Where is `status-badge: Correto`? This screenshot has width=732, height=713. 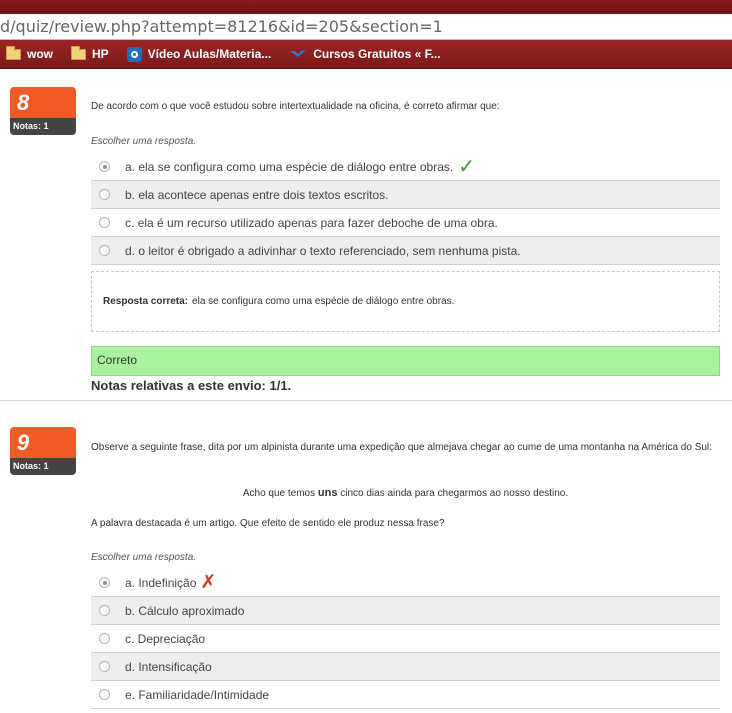
status-badge: Correto is located at coordinates (405, 361).